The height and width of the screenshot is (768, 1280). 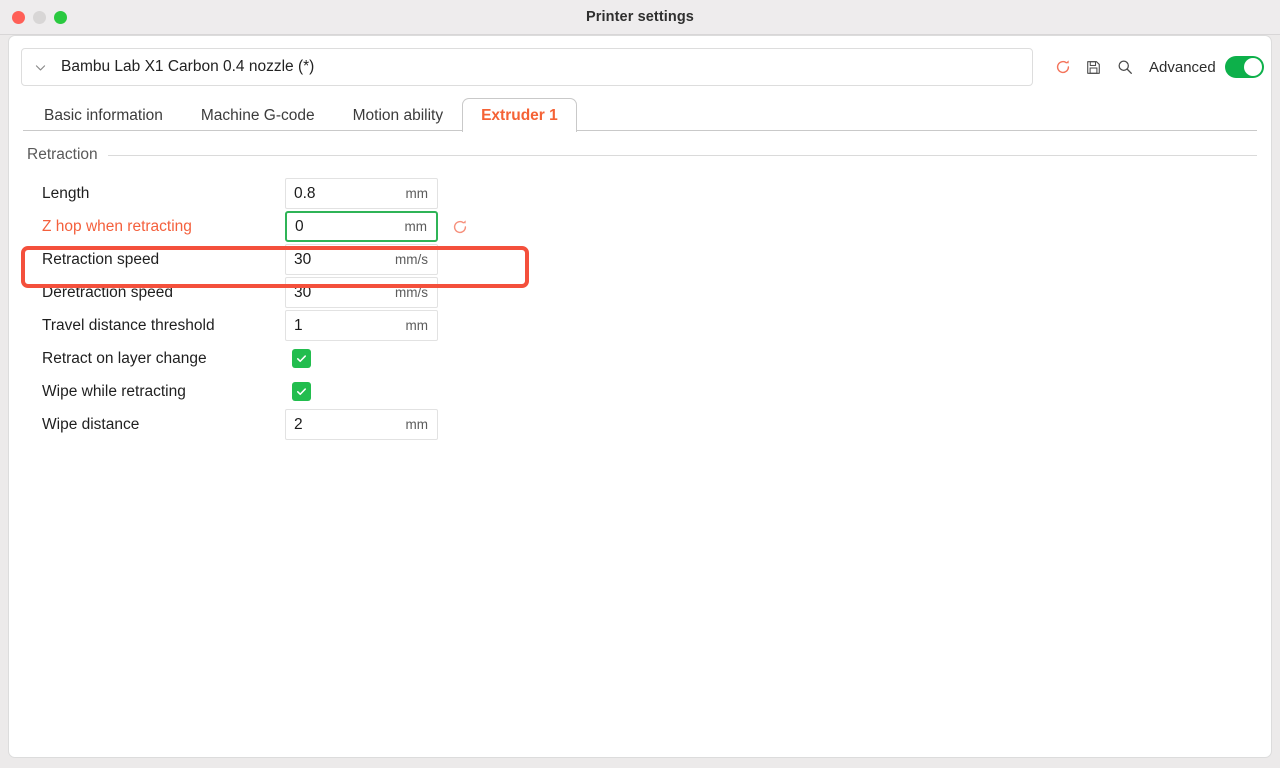 What do you see at coordinates (642, 193) in the screenshot?
I see `setting-row-length: Length 0.8 mm` at bounding box center [642, 193].